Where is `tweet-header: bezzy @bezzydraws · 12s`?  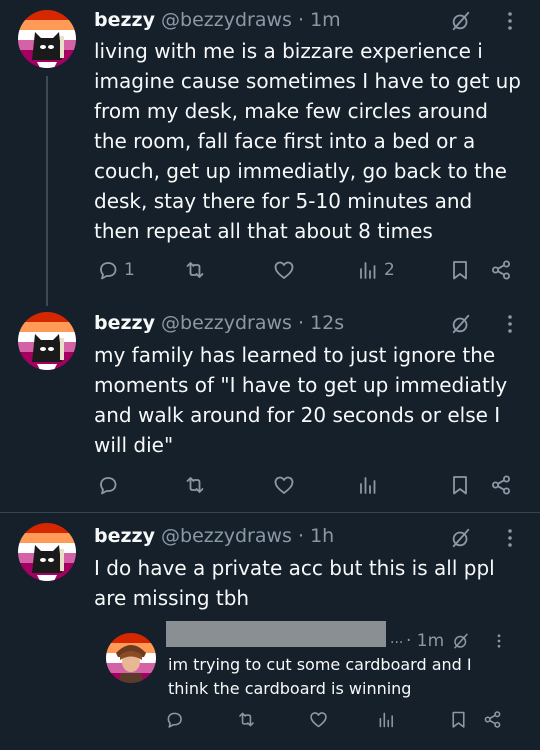 tweet-header: bezzy @bezzydraws · 12s is located at coordinates (219, 323).